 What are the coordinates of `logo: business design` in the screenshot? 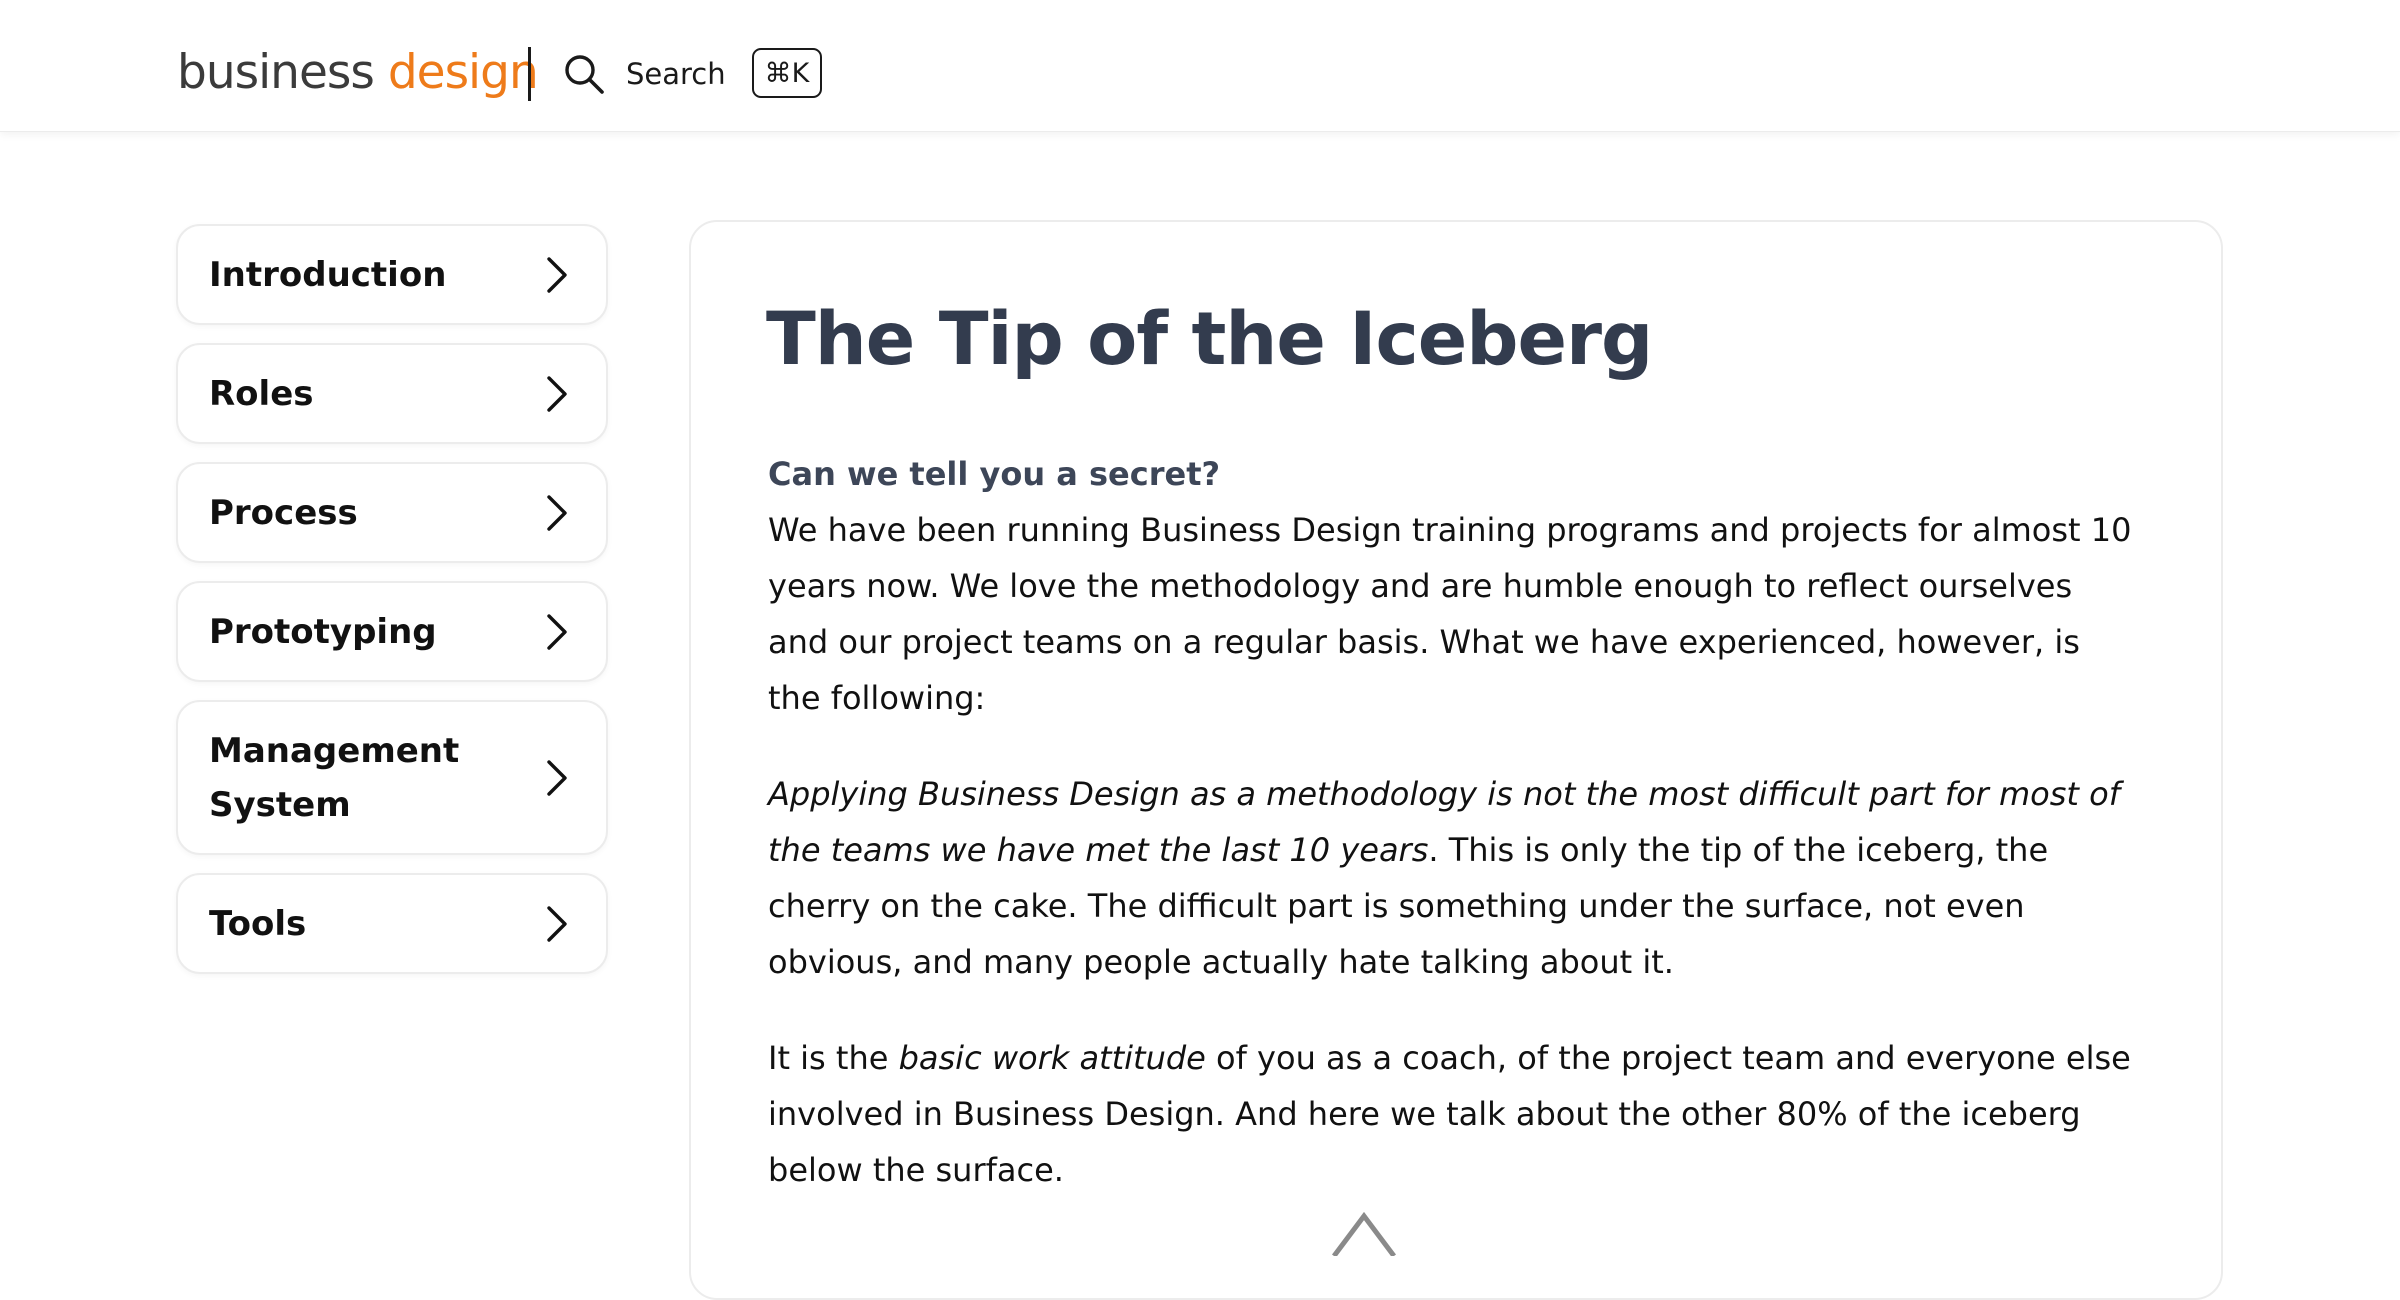 It's located at (358, 73).